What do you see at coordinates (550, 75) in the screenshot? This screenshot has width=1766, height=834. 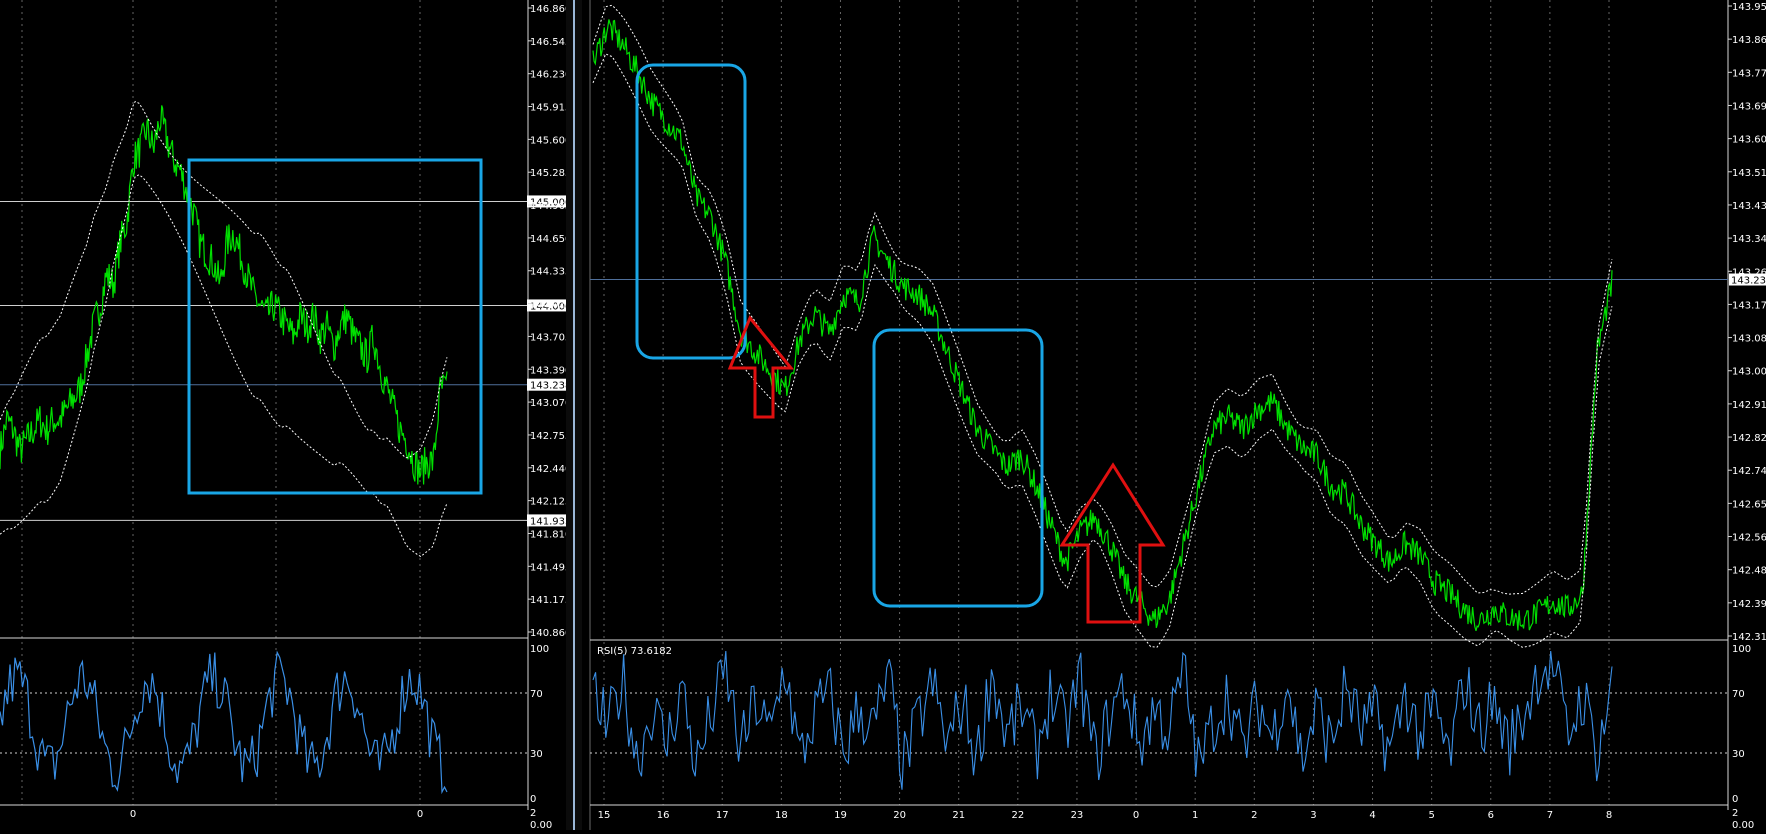 I see `left-price-tick-label: 146.230` at bounding box center [550, 75].